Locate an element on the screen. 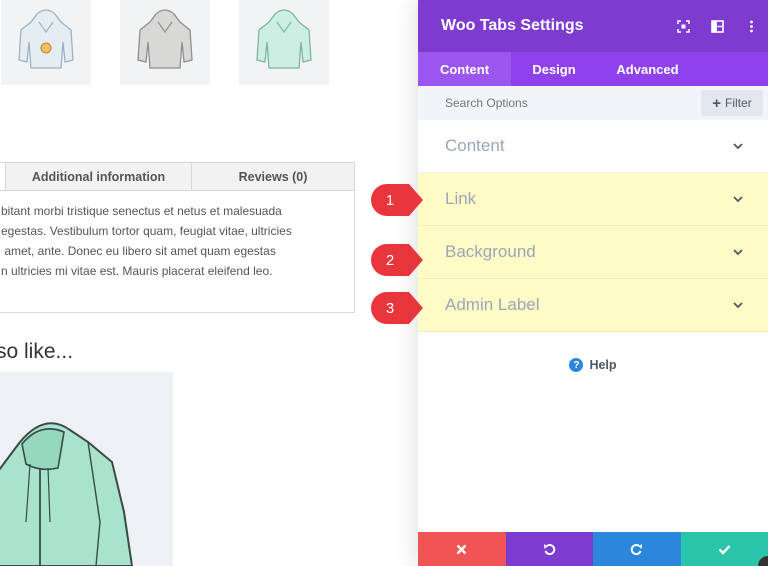 The height and width of the screenshot is (566, 768). tab-design: Design is located at coordinates (554, 69).